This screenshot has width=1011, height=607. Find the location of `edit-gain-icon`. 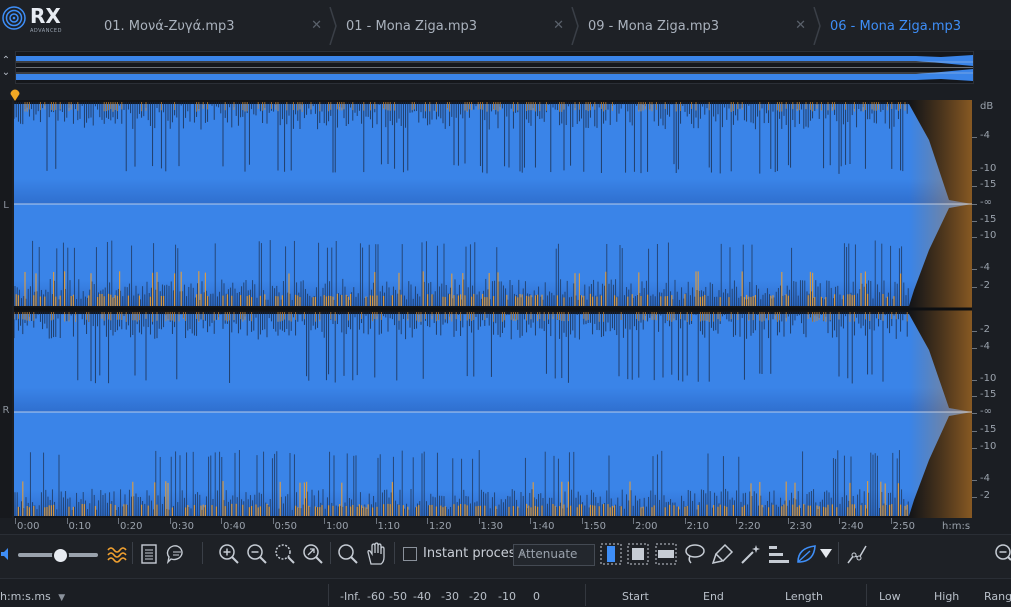

edit-gain-icon is located at coordinates (857, 554).